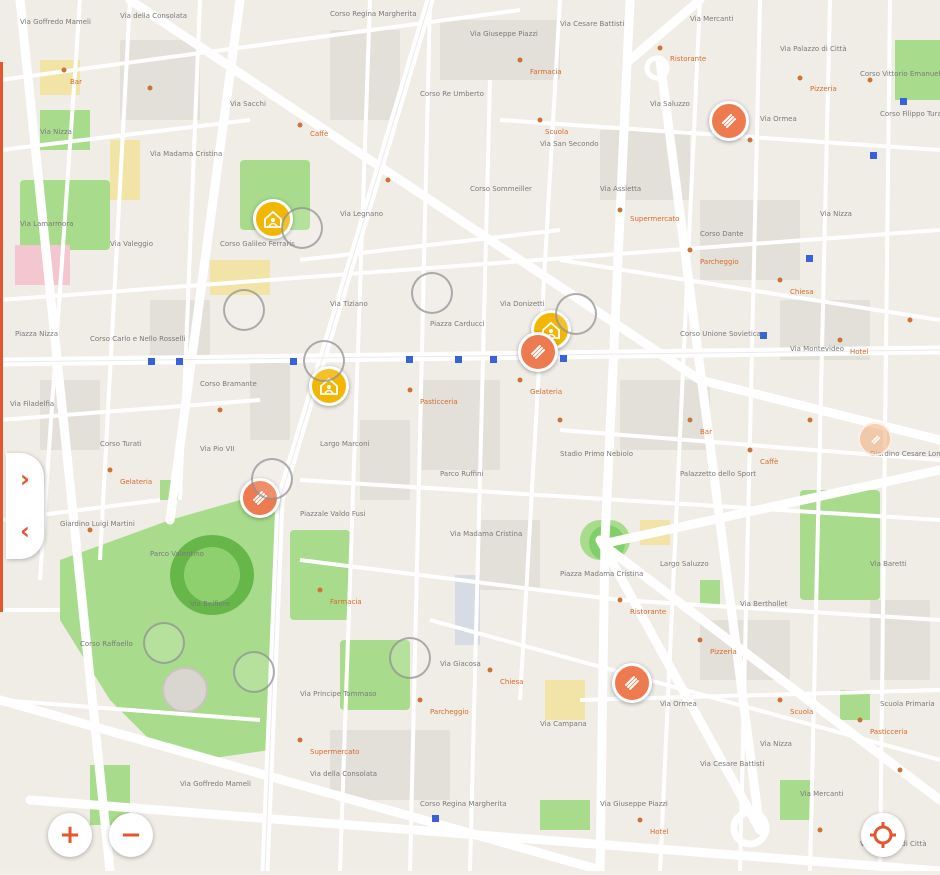 The height and width of the screenshot is (875, 940). I want to click on expand-panel-button: ›, so click(25, 479).